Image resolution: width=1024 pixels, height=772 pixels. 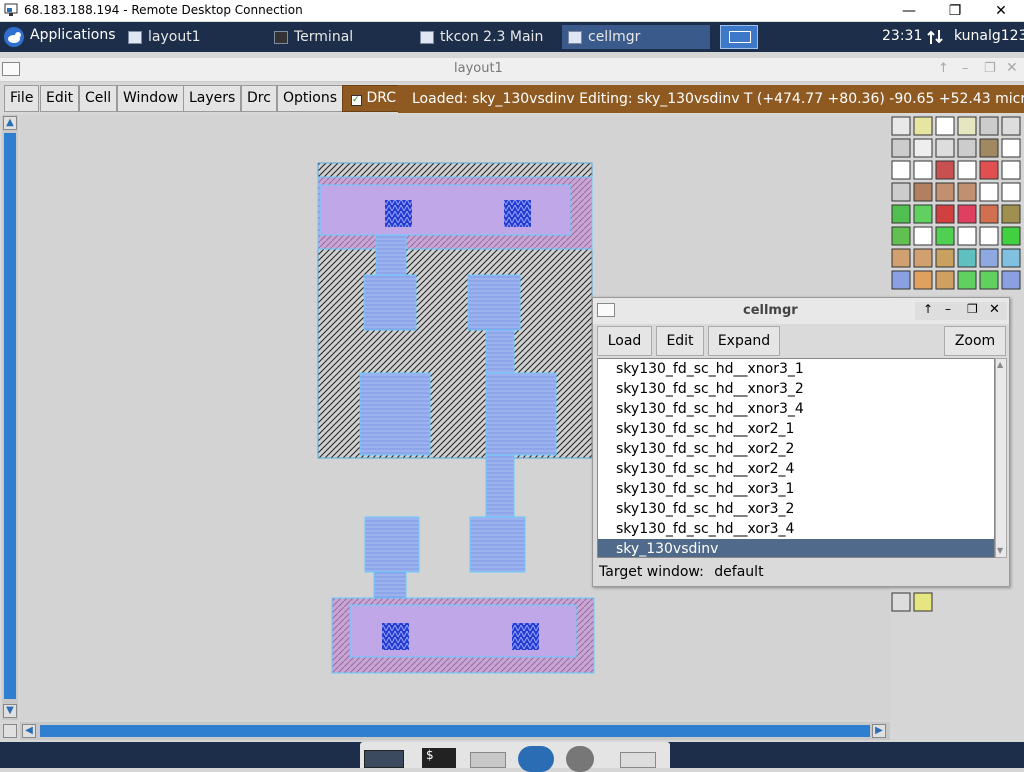 What do you see at coordinates (796, 389) in the screenshot?
I see `list-item: sky130_fd_sc_hd__xnor3_2` at bounding box center [796, 389].